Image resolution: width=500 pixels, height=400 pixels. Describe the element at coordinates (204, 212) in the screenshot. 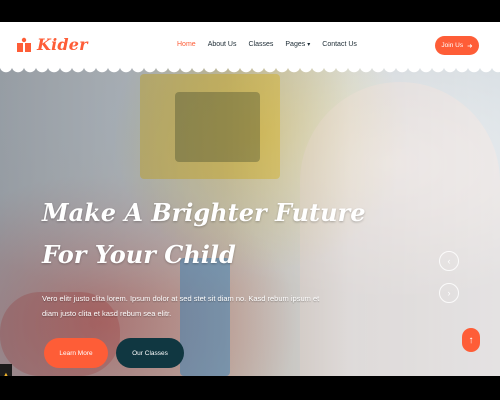

I see `hero-title-line1: Make A Brighter Future` at that location.